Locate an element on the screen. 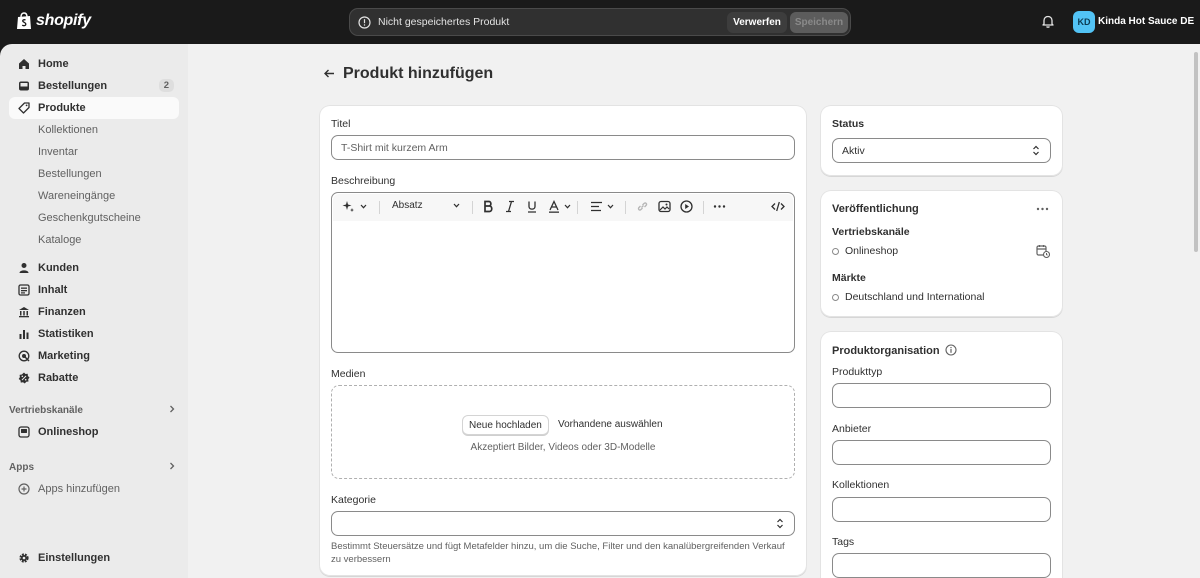 This screenshot has width=1200, height=578. save-button: Speichern is located at coordinates (819, 22).